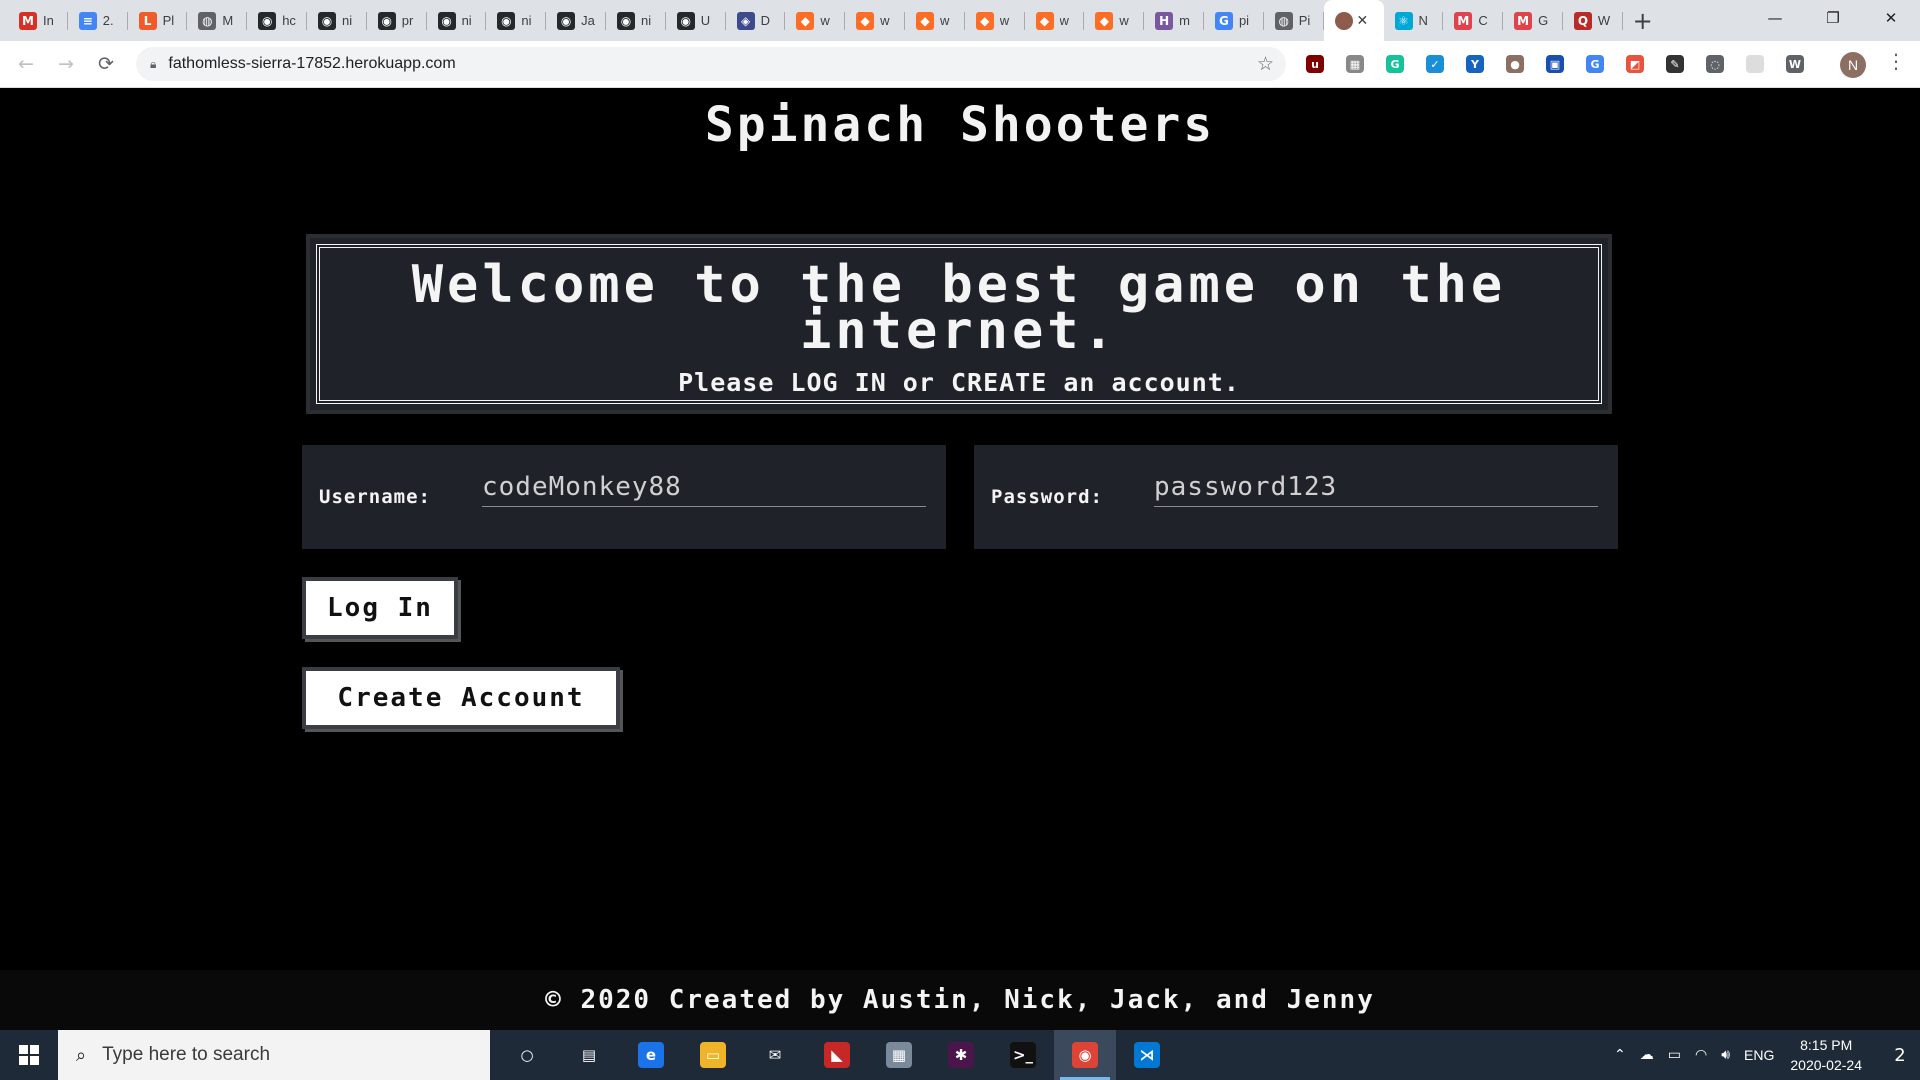 Image resolution: width=1920 pixels, height=1080 pixels. I want to click on cookie-icon-glyph: ●, so click(1515, 64).